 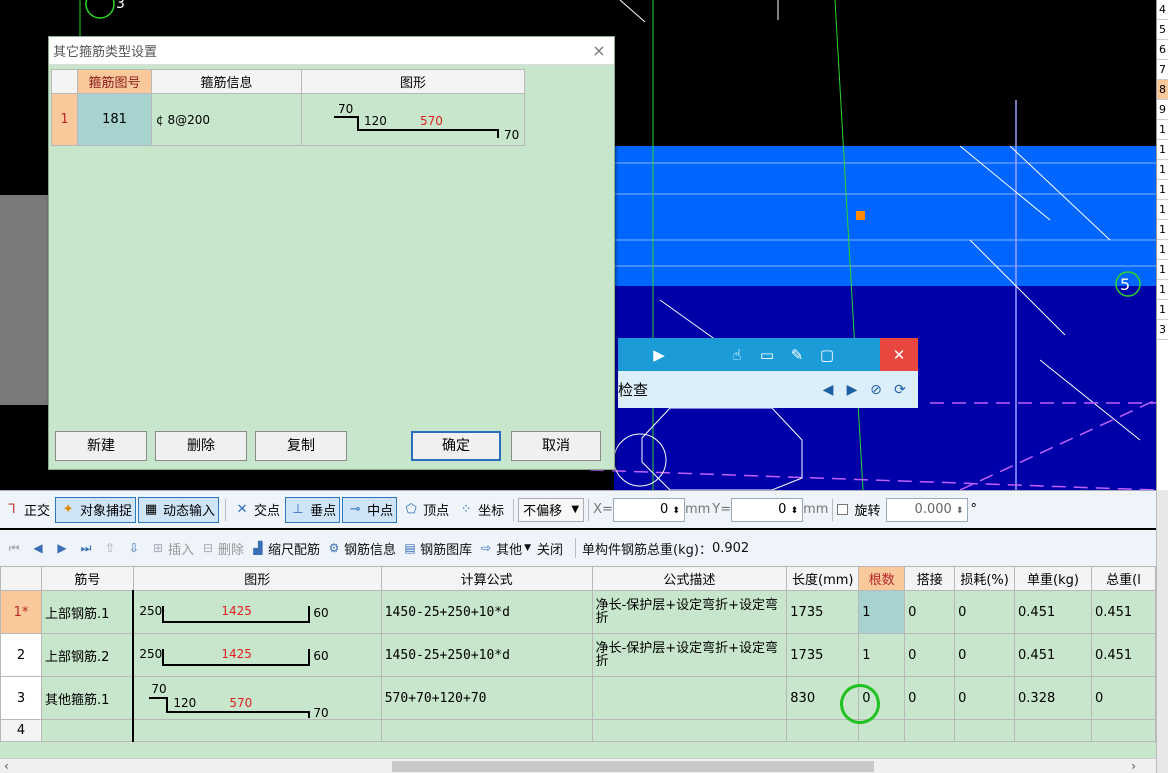 I want to click on total-weight-cell: 0, so click(x=1123, y=698).